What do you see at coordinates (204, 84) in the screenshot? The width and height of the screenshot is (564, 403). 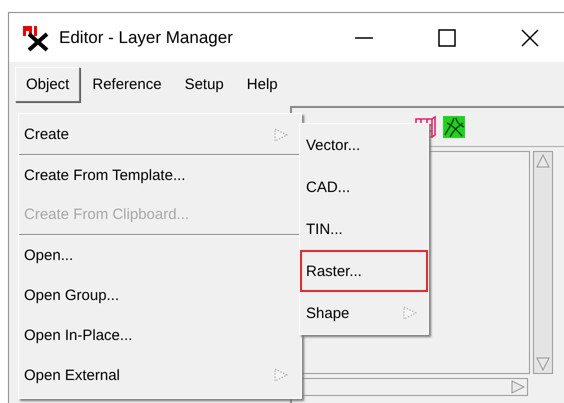 I see `menu-item: Setup` at bounding box center [204, 84].